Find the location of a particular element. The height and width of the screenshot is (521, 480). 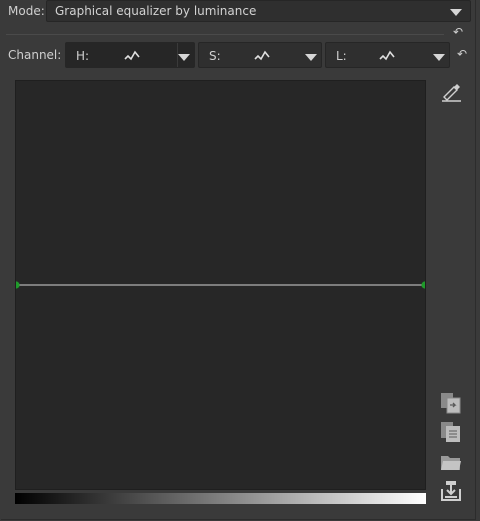

channel-s-label: S: is located at coordinates (215, 56).